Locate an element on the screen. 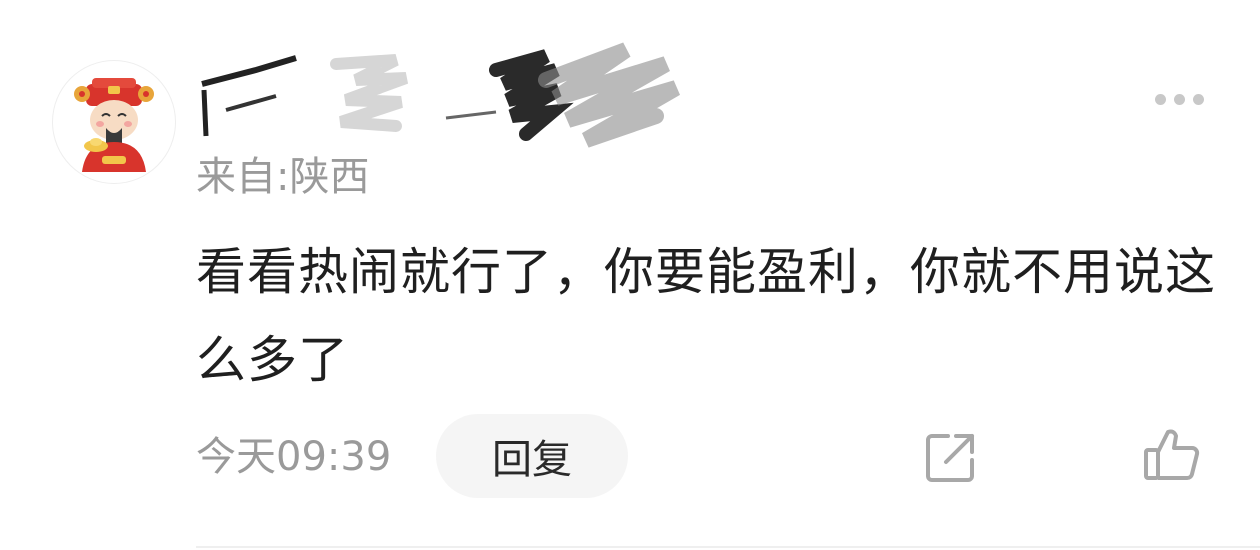 This screenshot has height=550, width=1260. reply-button: 回复 is located at coordinates (532, 456).